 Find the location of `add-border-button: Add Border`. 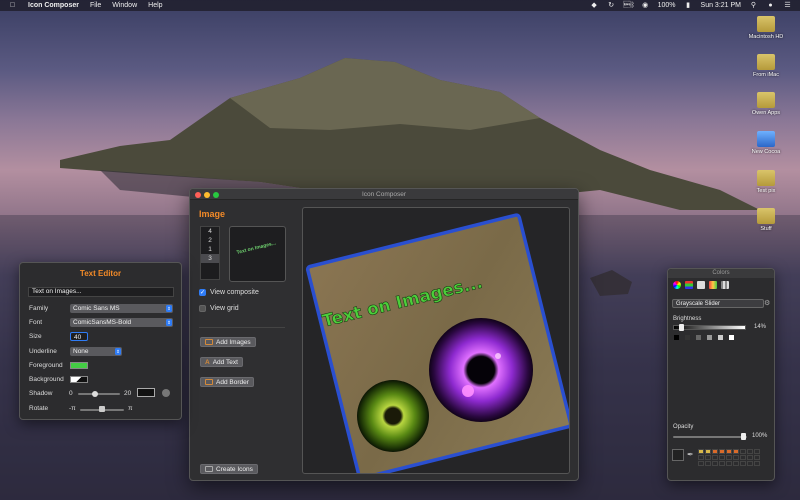

add-border-button: Add Border is located at coordinates (227, 382).